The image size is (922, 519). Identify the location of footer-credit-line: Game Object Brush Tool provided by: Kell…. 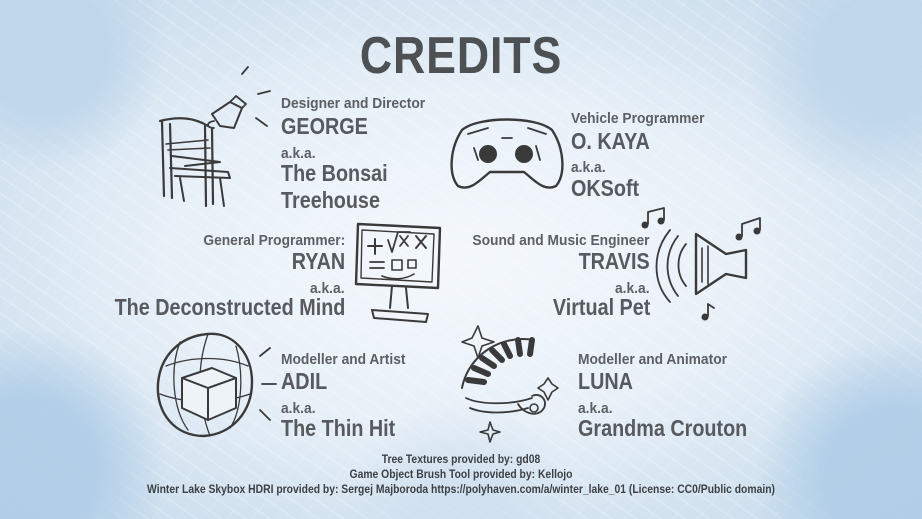
(461, 475).